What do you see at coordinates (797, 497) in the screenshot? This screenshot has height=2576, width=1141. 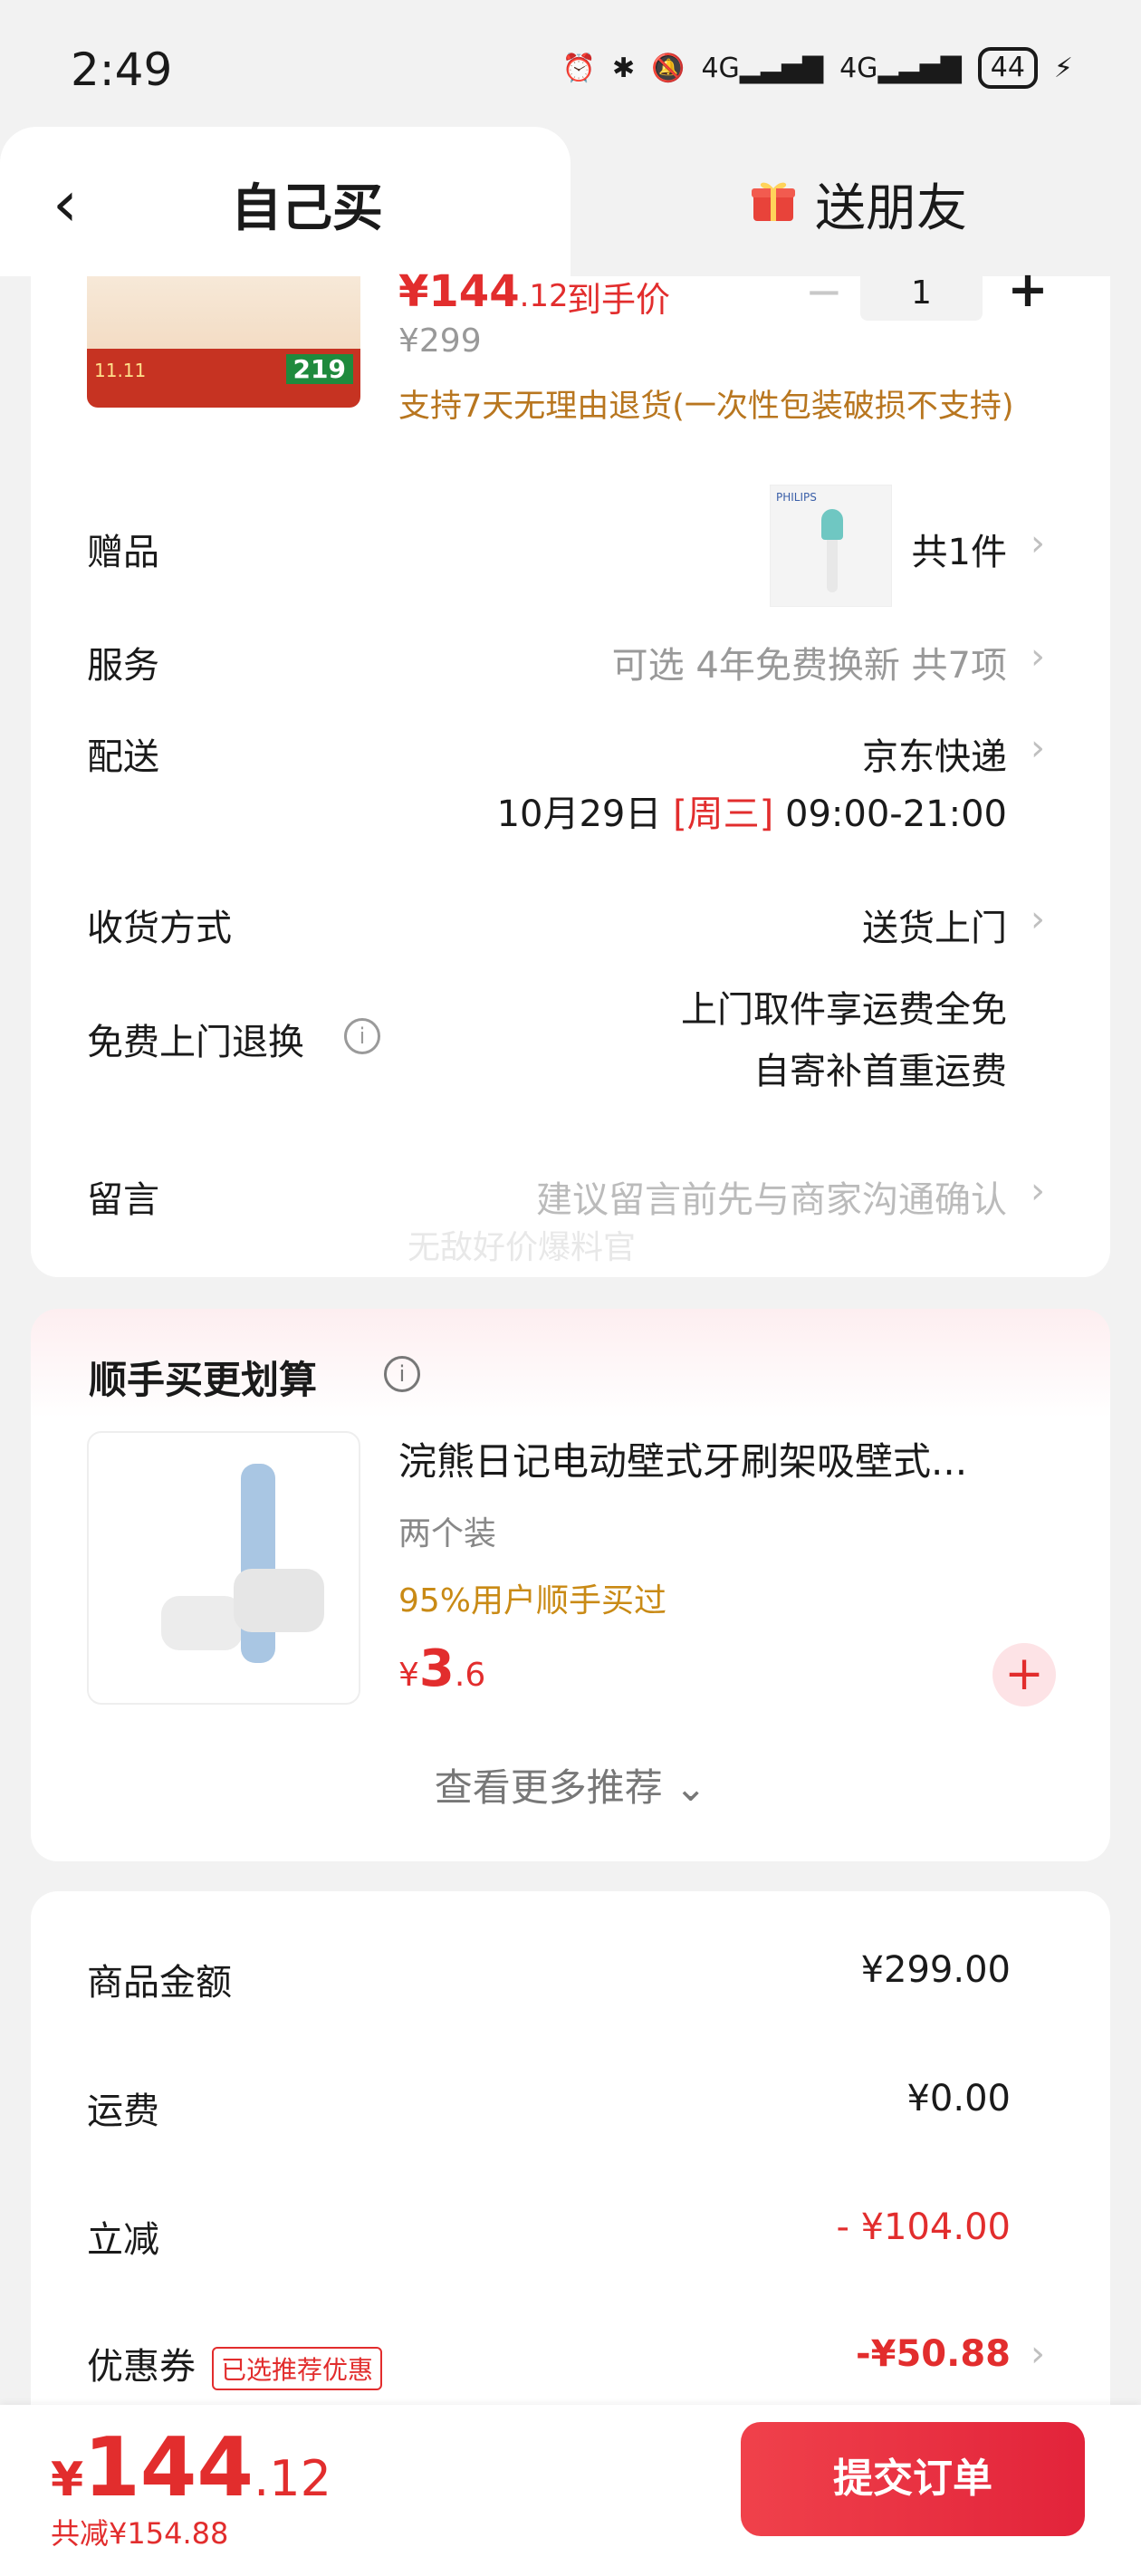 I see `gift-brand-mark: PHILIPS` at bounding box center [797, 497].